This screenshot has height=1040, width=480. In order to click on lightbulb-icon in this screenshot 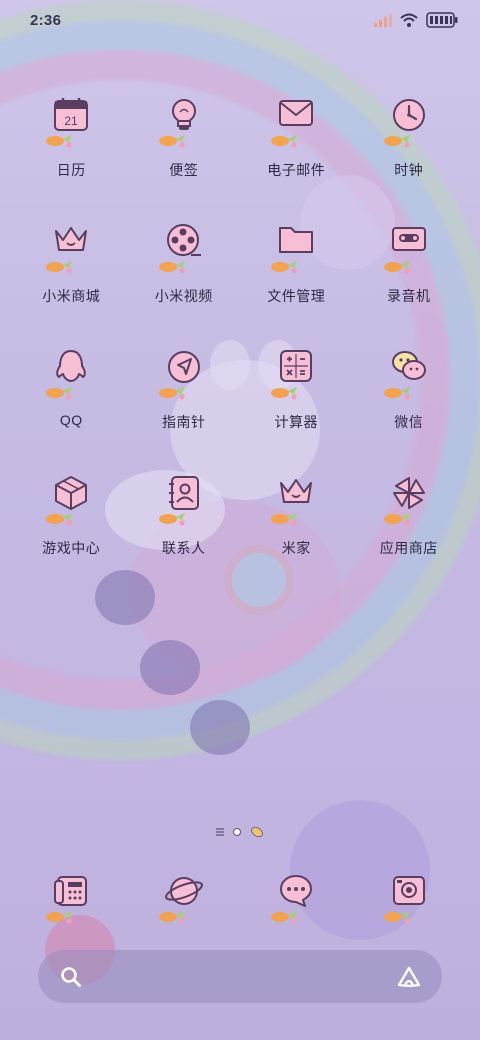, I will do `click(183, 114)`.